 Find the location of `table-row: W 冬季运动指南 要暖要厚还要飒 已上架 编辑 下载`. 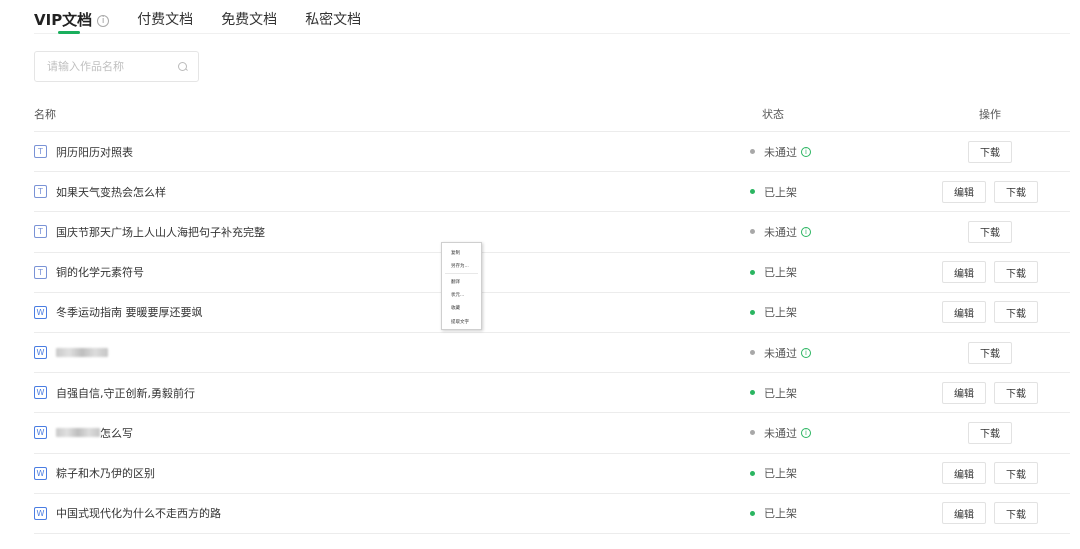

table-row: W 冬季运动指南 要暖要厚还要飒 已上架 编辑 下载 is located at coordinates (552, 313).